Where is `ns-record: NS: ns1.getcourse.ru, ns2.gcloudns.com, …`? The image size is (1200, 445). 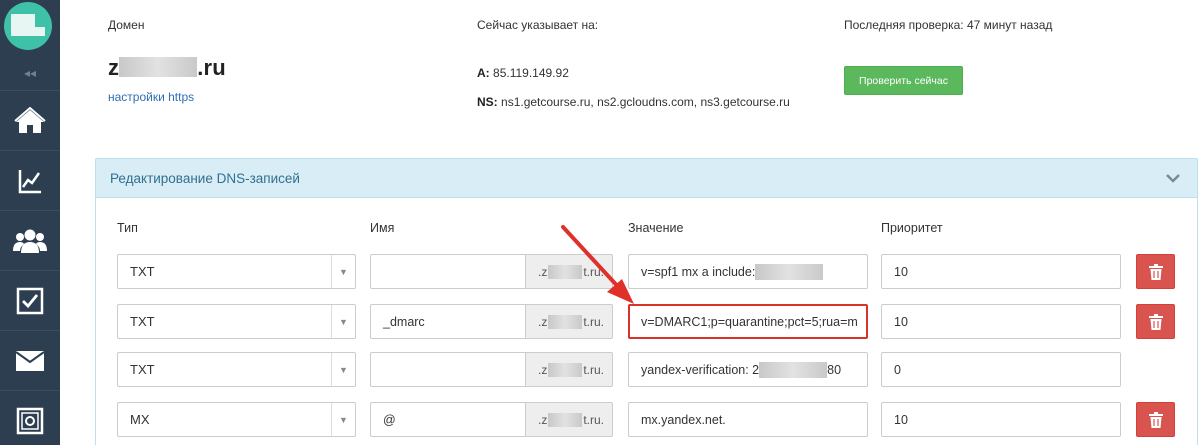
ns-record: NS: ns1.getcourse.ru, ns2.gcloudns.com, … is located at coordinates (633, 102).